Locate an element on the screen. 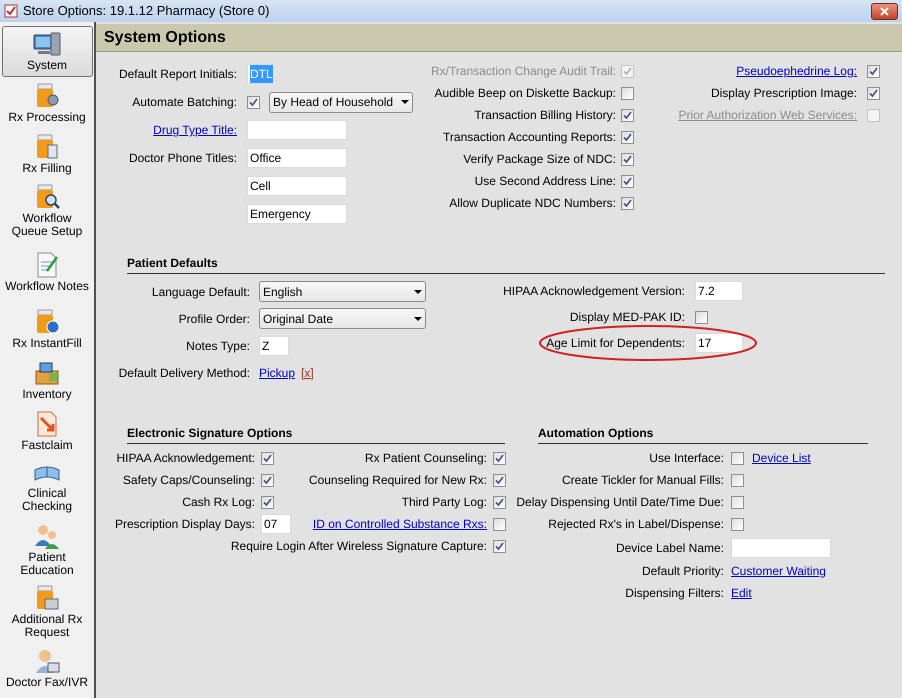 The width and height of the screenshot is (902, 698). field-label: Allow Duplicate NDC Numbers: is located at coordinates (532, 203).